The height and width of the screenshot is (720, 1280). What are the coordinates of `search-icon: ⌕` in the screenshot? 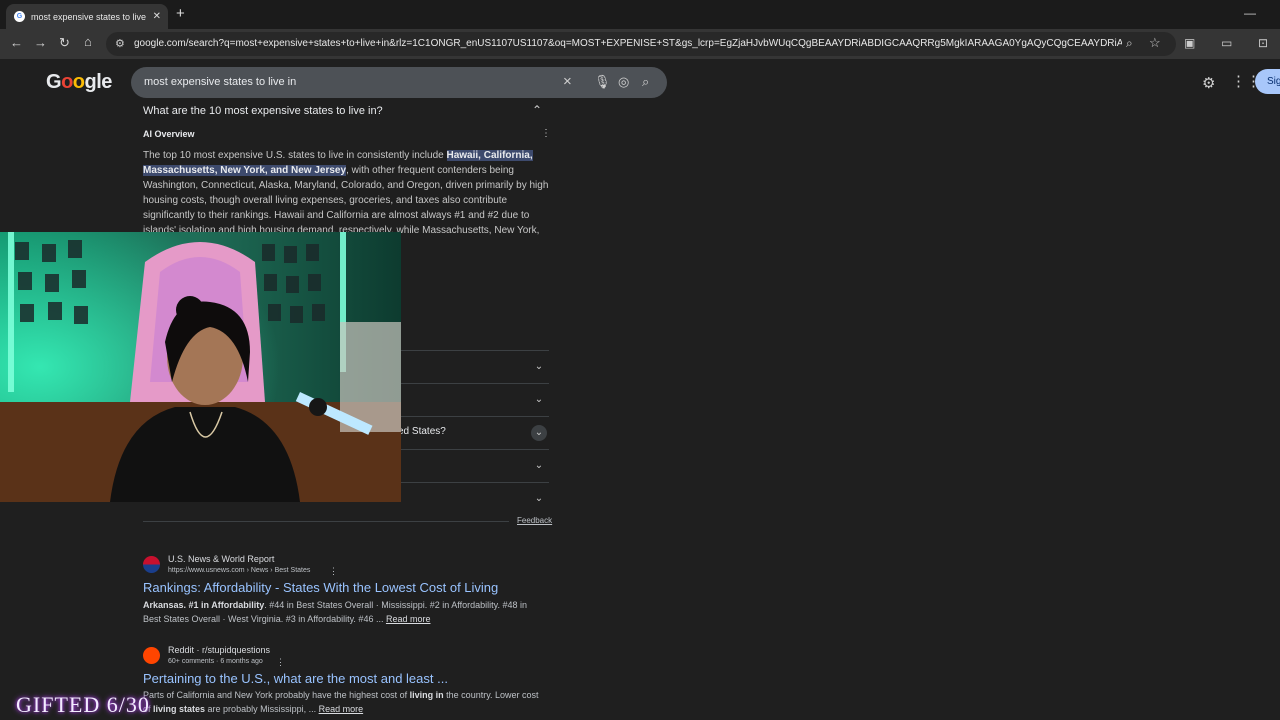 It's located at (645, 82).